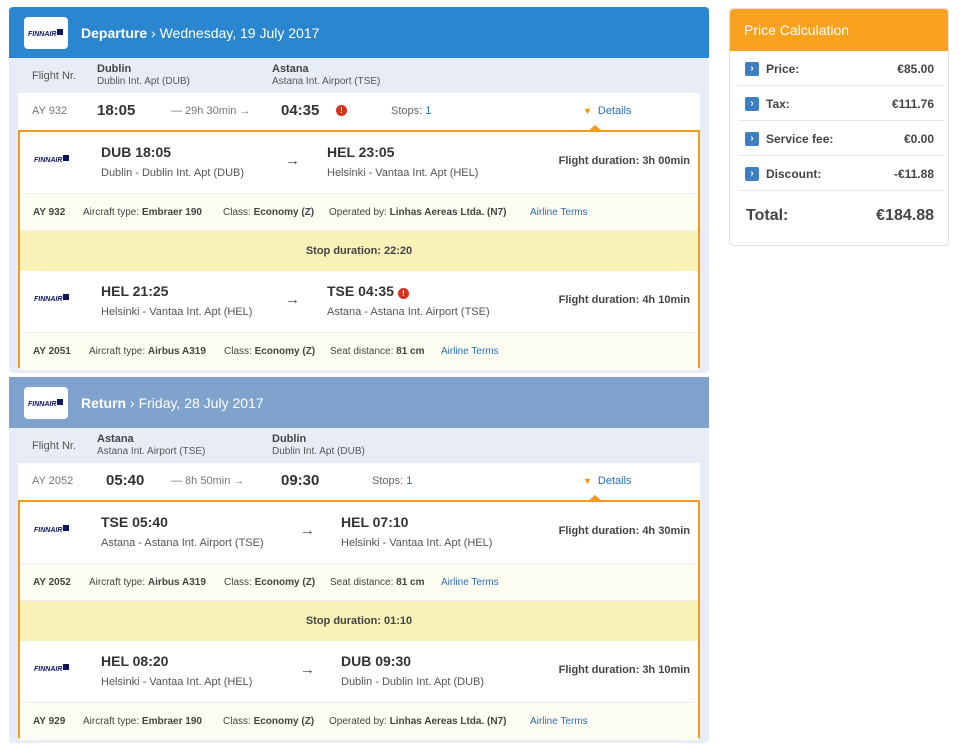 The width and height of the screenshot is (961, 752). What do you see at coordinates (359, 402) in the screenshot?
I see `return-header: FINNAIR Return › Friday, 28 July 2017` at bounding box center [359, 402].